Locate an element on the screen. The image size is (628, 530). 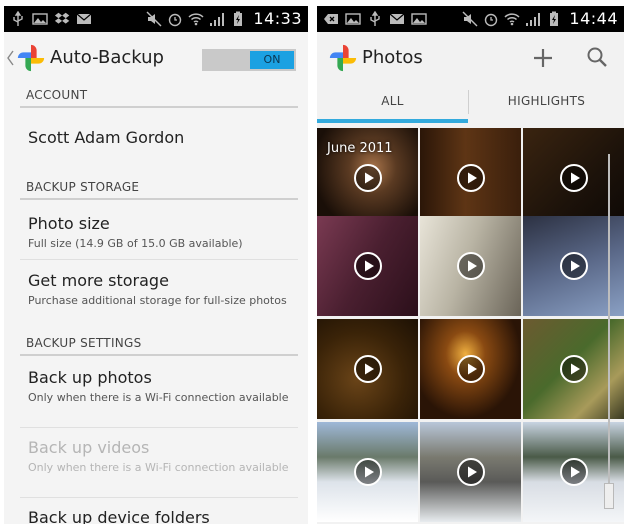
item-title: Back up videos is located at coordinates (89, 447).